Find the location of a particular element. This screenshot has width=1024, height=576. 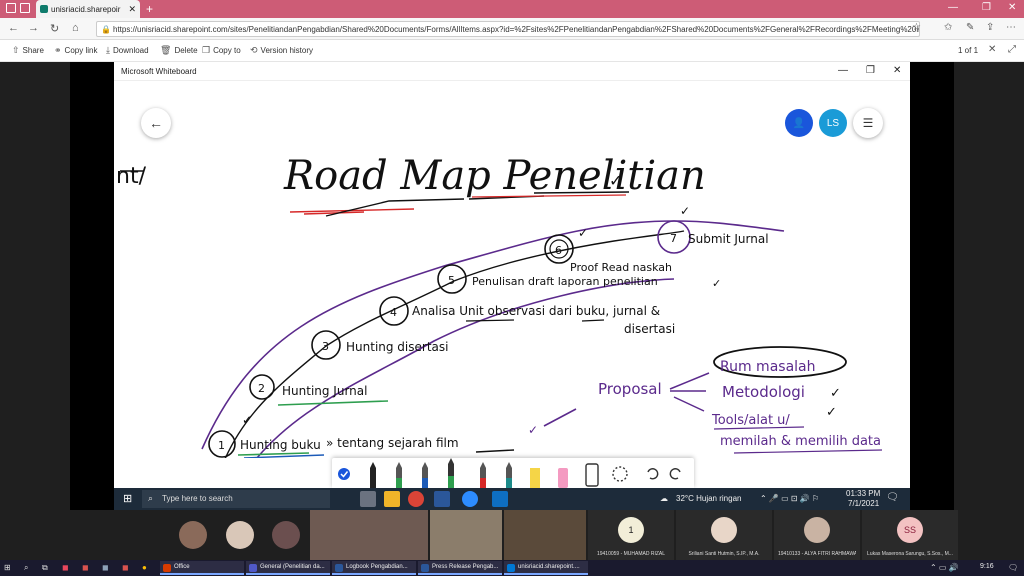

favorites-icon: ✩ is located at coordinates (948, 27).